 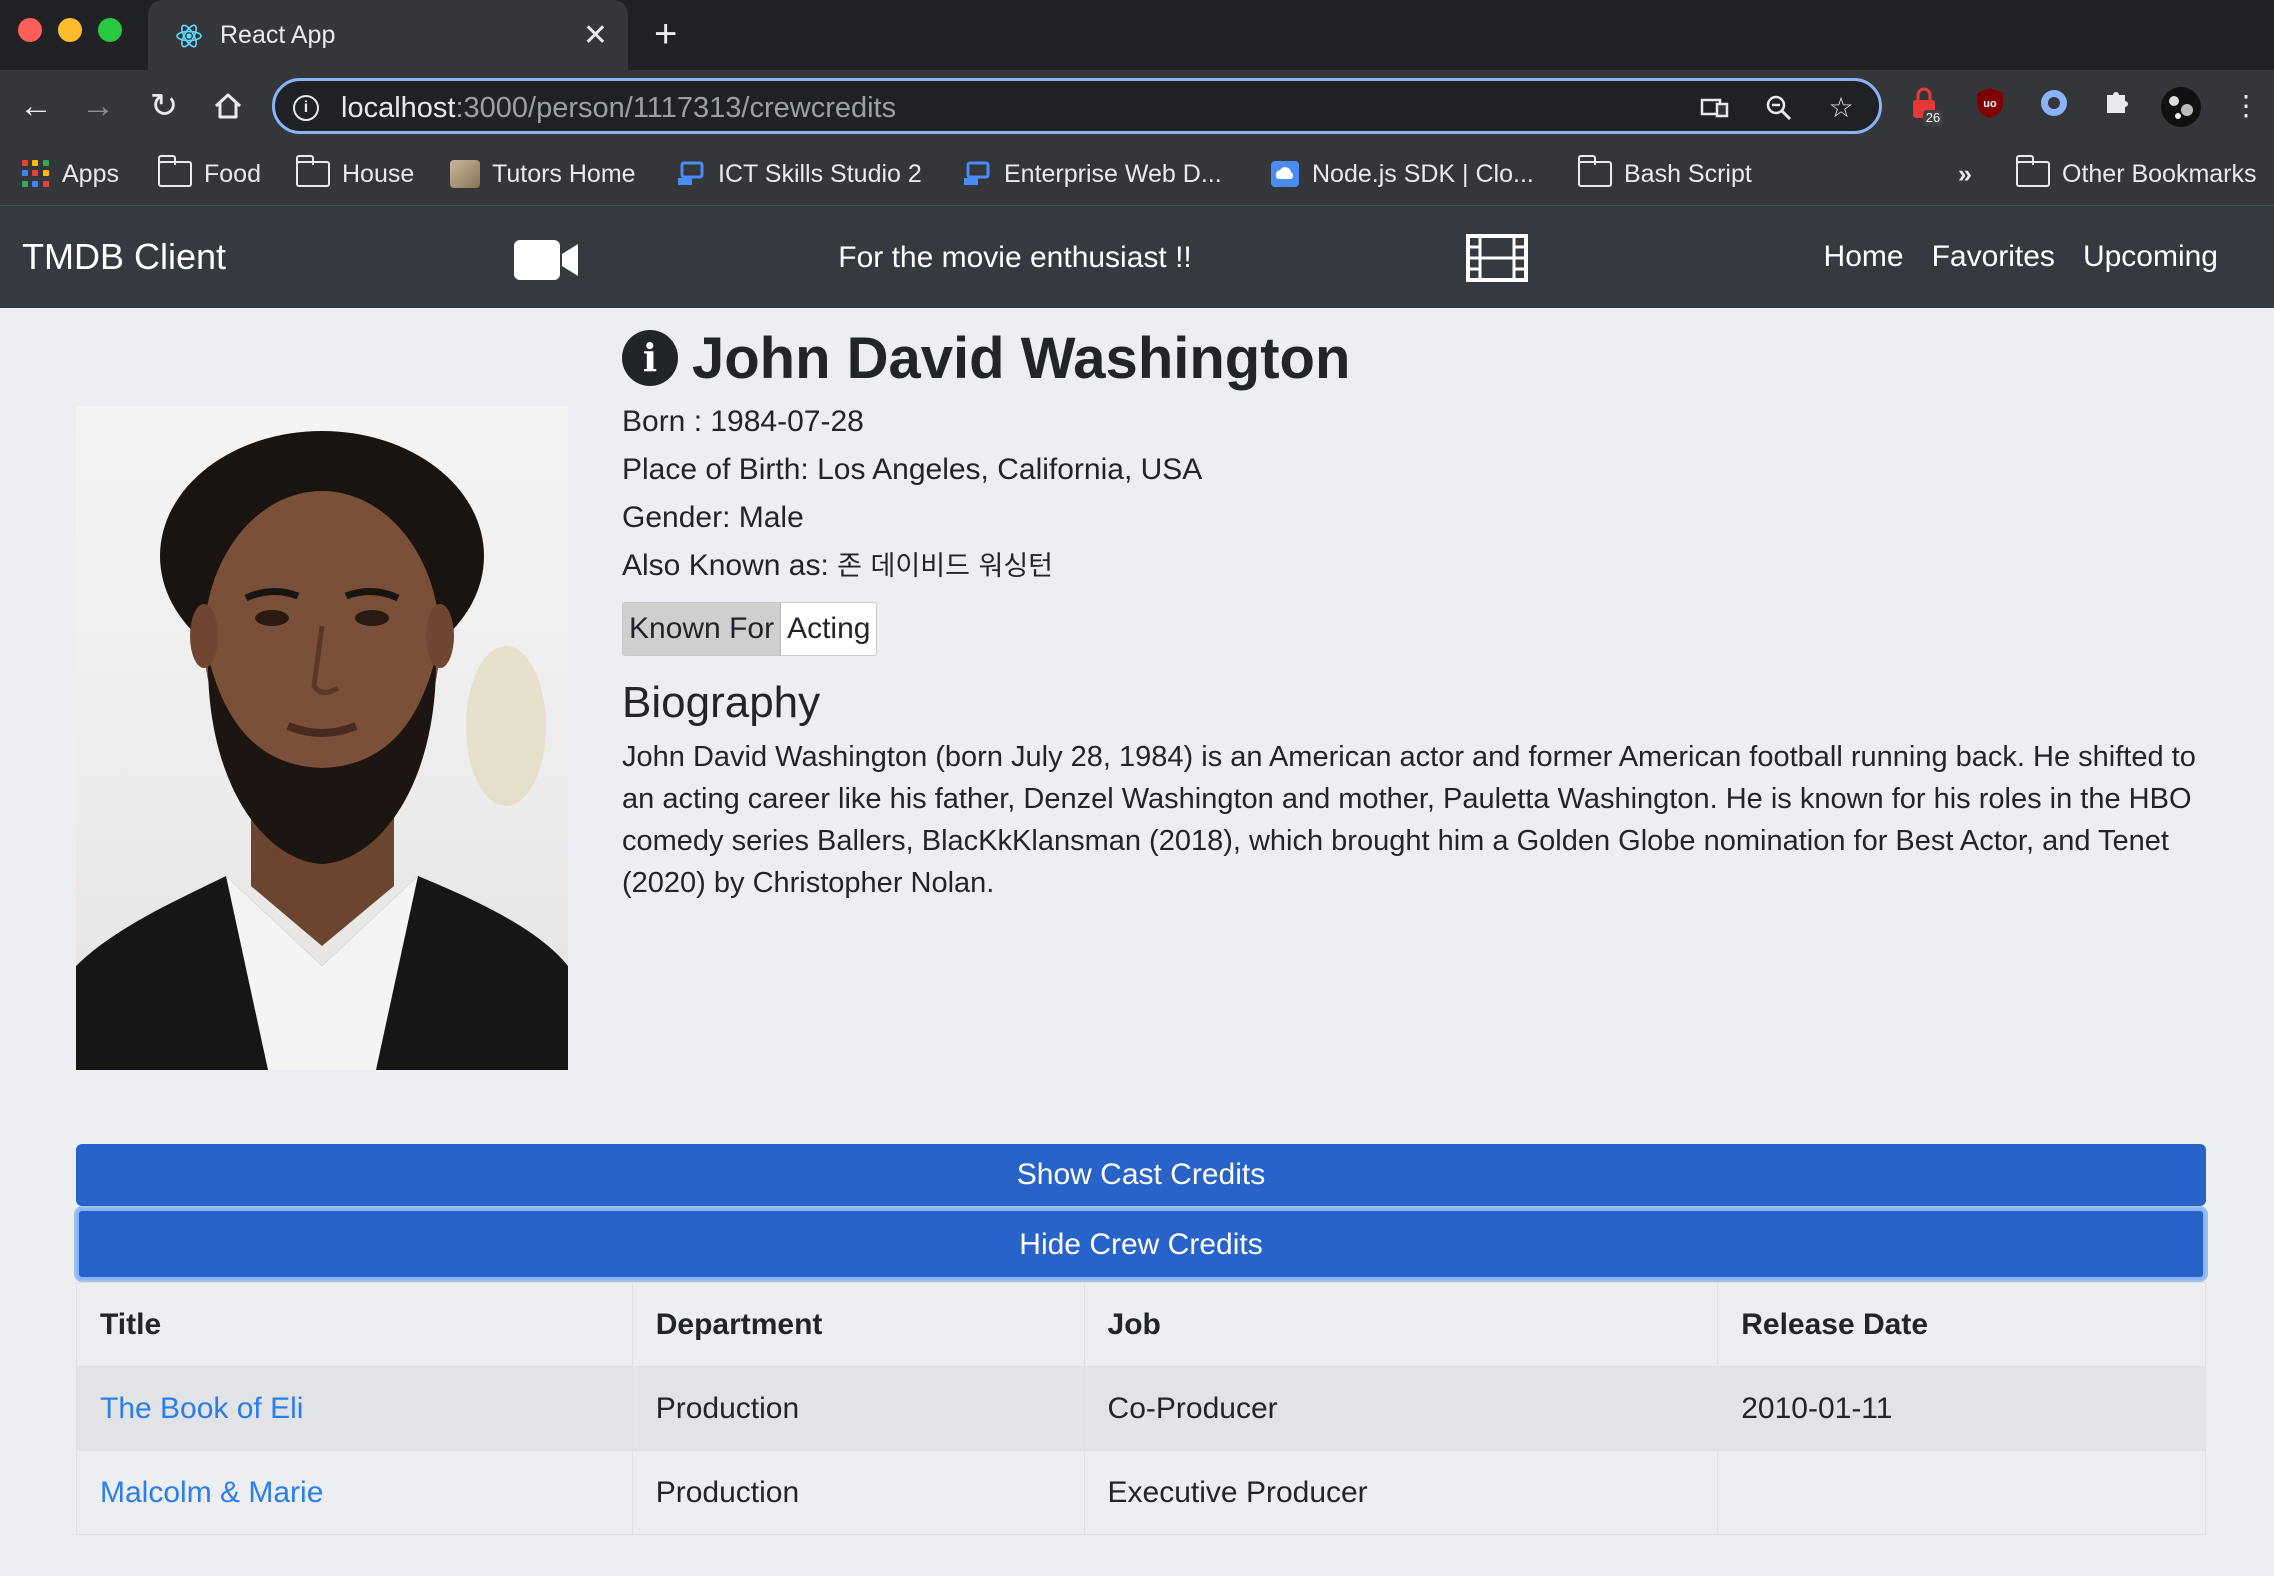 What do you see at coordinates (228, 106) in the screenshot?
I see `home-icon` at bounding box center [228, 106].